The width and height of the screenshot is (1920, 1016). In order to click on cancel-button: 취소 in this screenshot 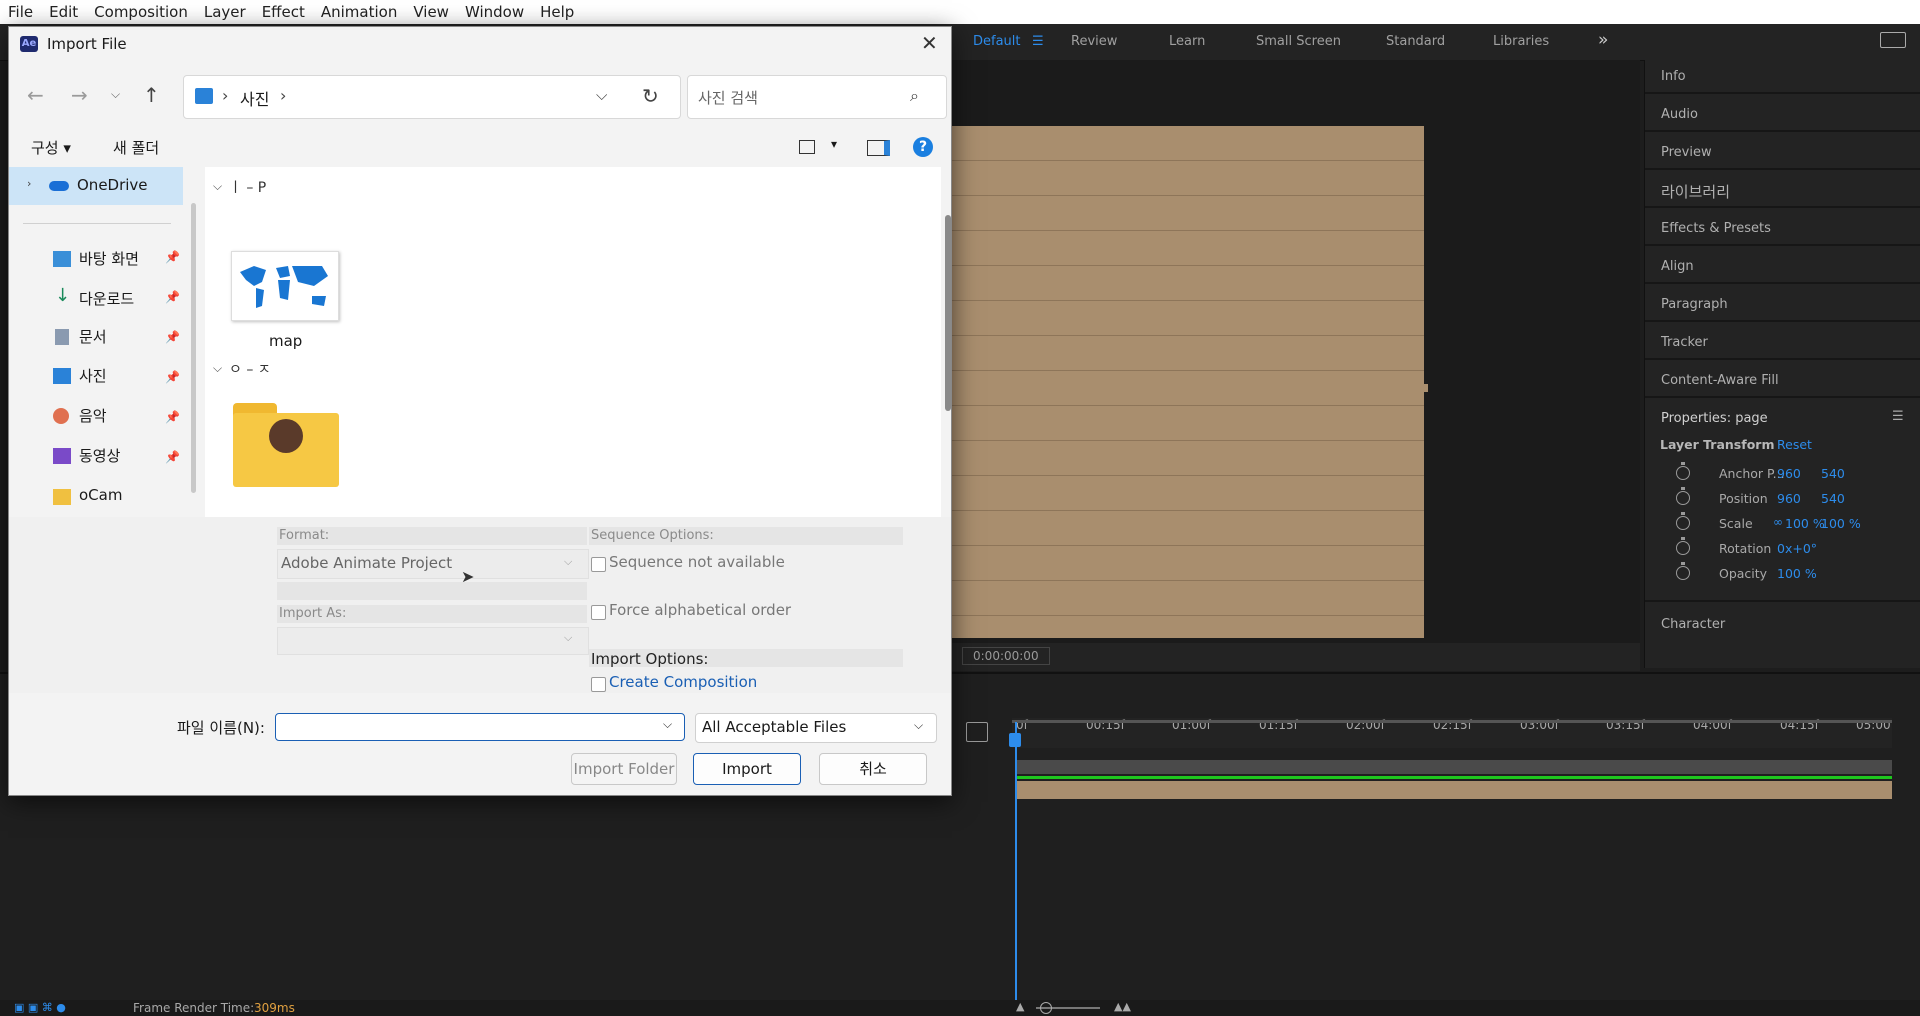, I will do `click(873, 769)`.